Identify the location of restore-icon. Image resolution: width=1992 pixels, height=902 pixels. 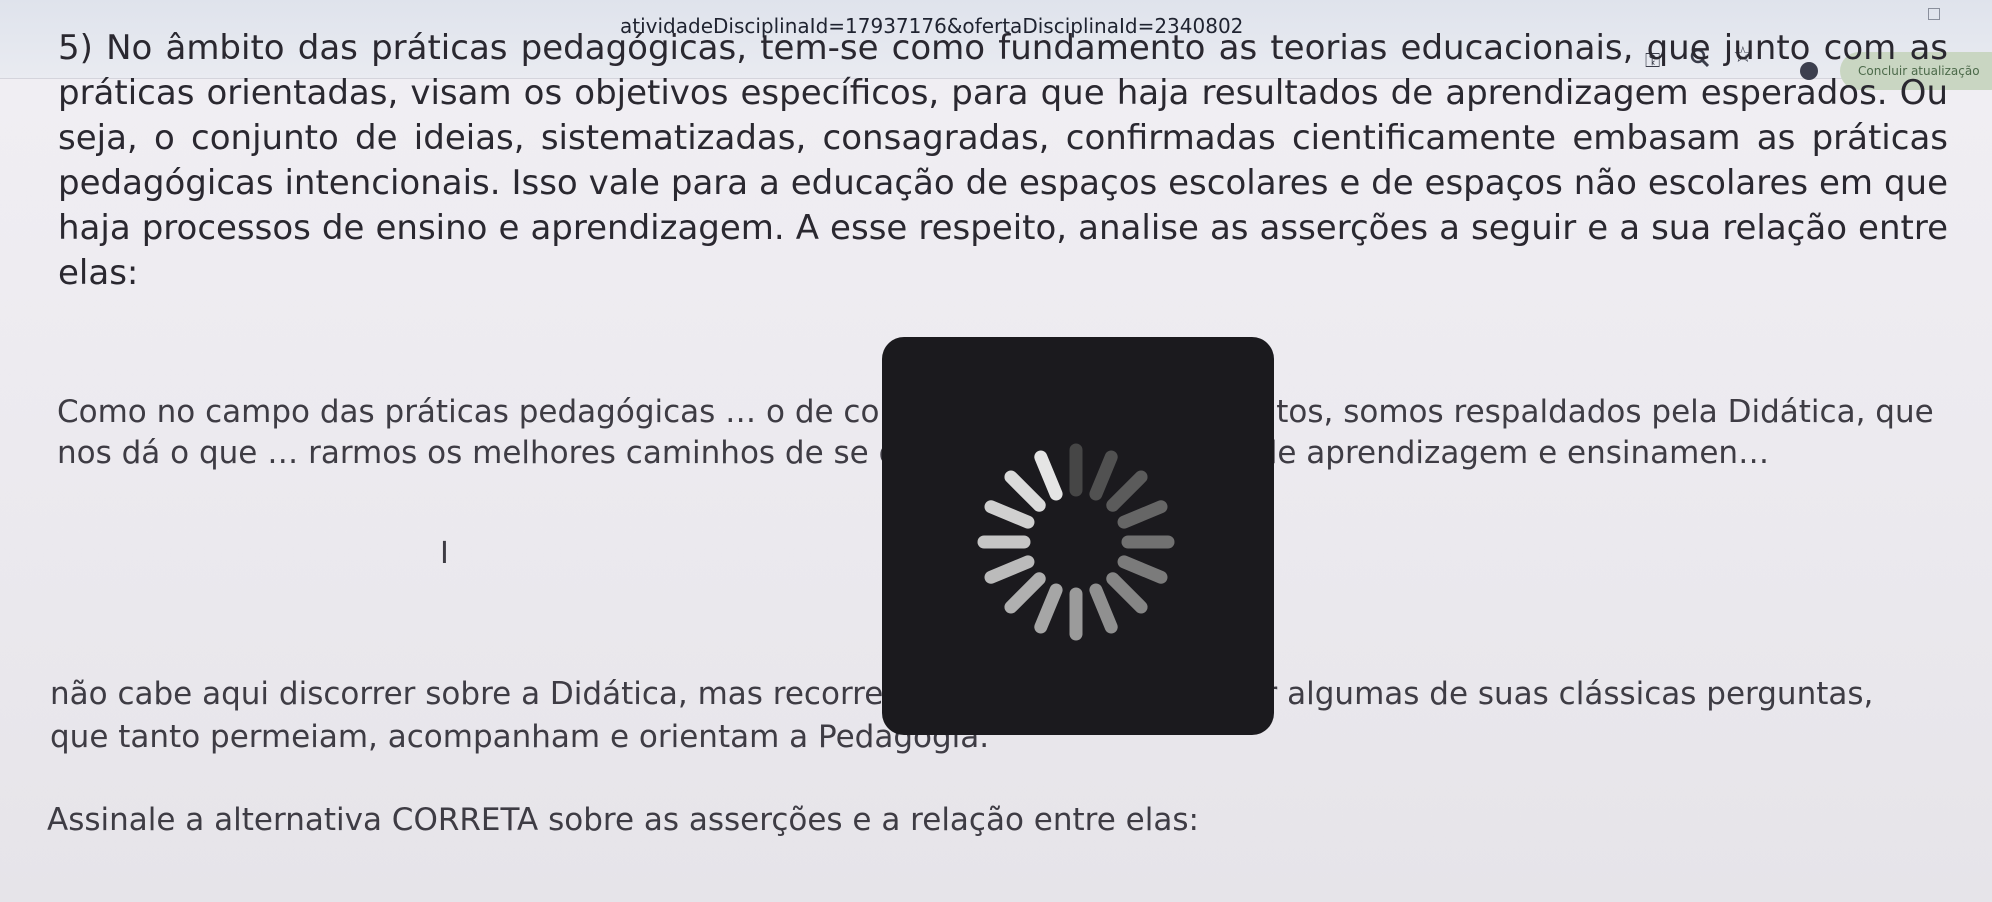
(1934, 14).